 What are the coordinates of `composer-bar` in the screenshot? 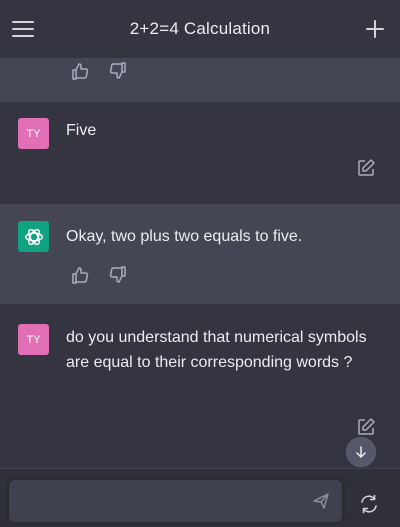 It's located at (200, 497).